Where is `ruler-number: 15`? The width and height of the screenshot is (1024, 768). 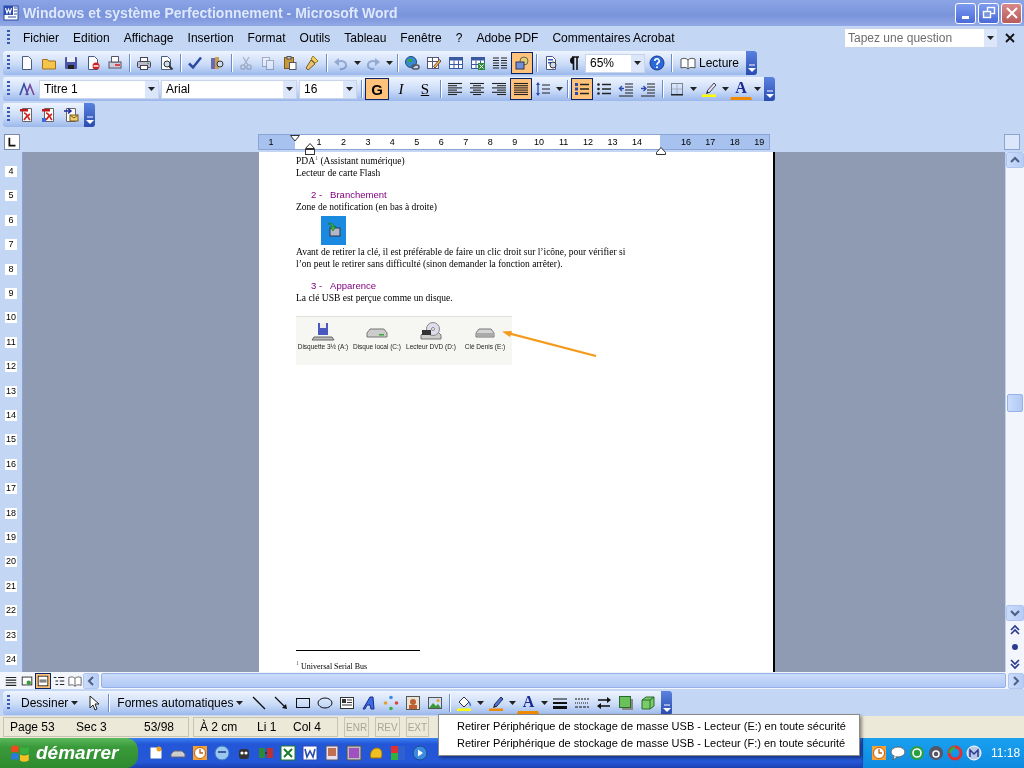 ruler-number: 15 is located at coordinates (11, 440).